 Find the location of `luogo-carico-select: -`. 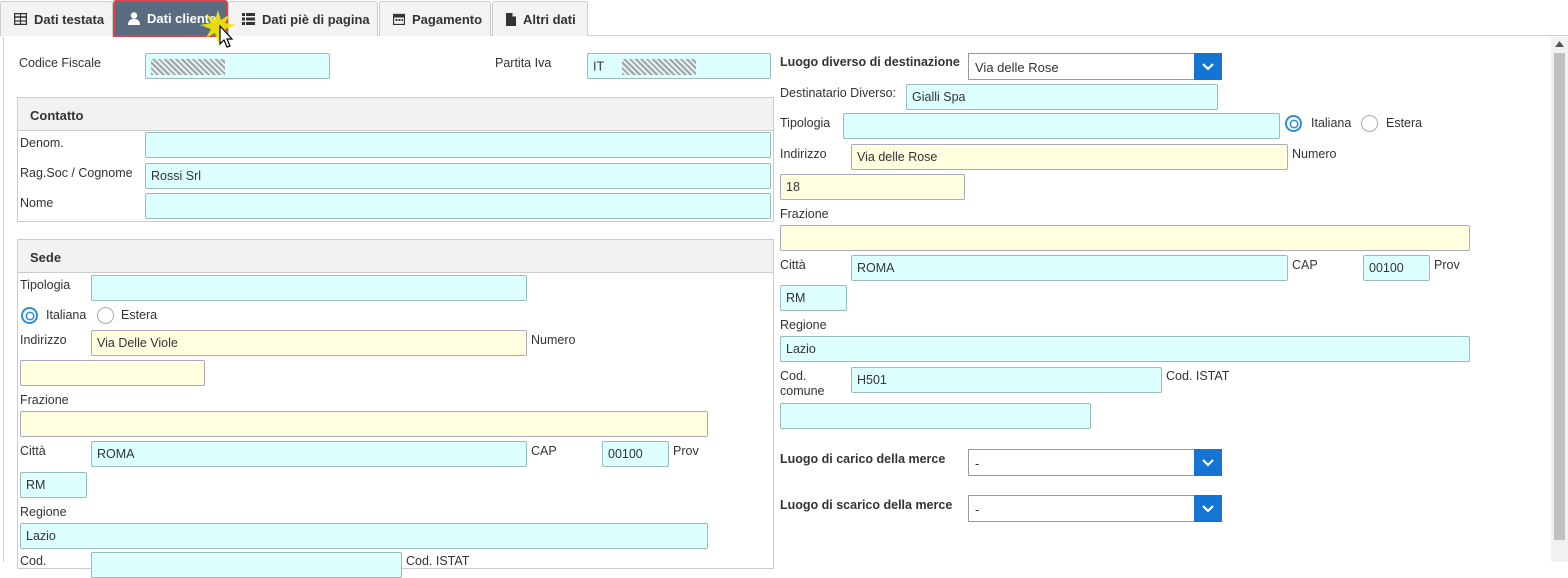

luogo-carico-select: - is located at coordinates (1095, 462).